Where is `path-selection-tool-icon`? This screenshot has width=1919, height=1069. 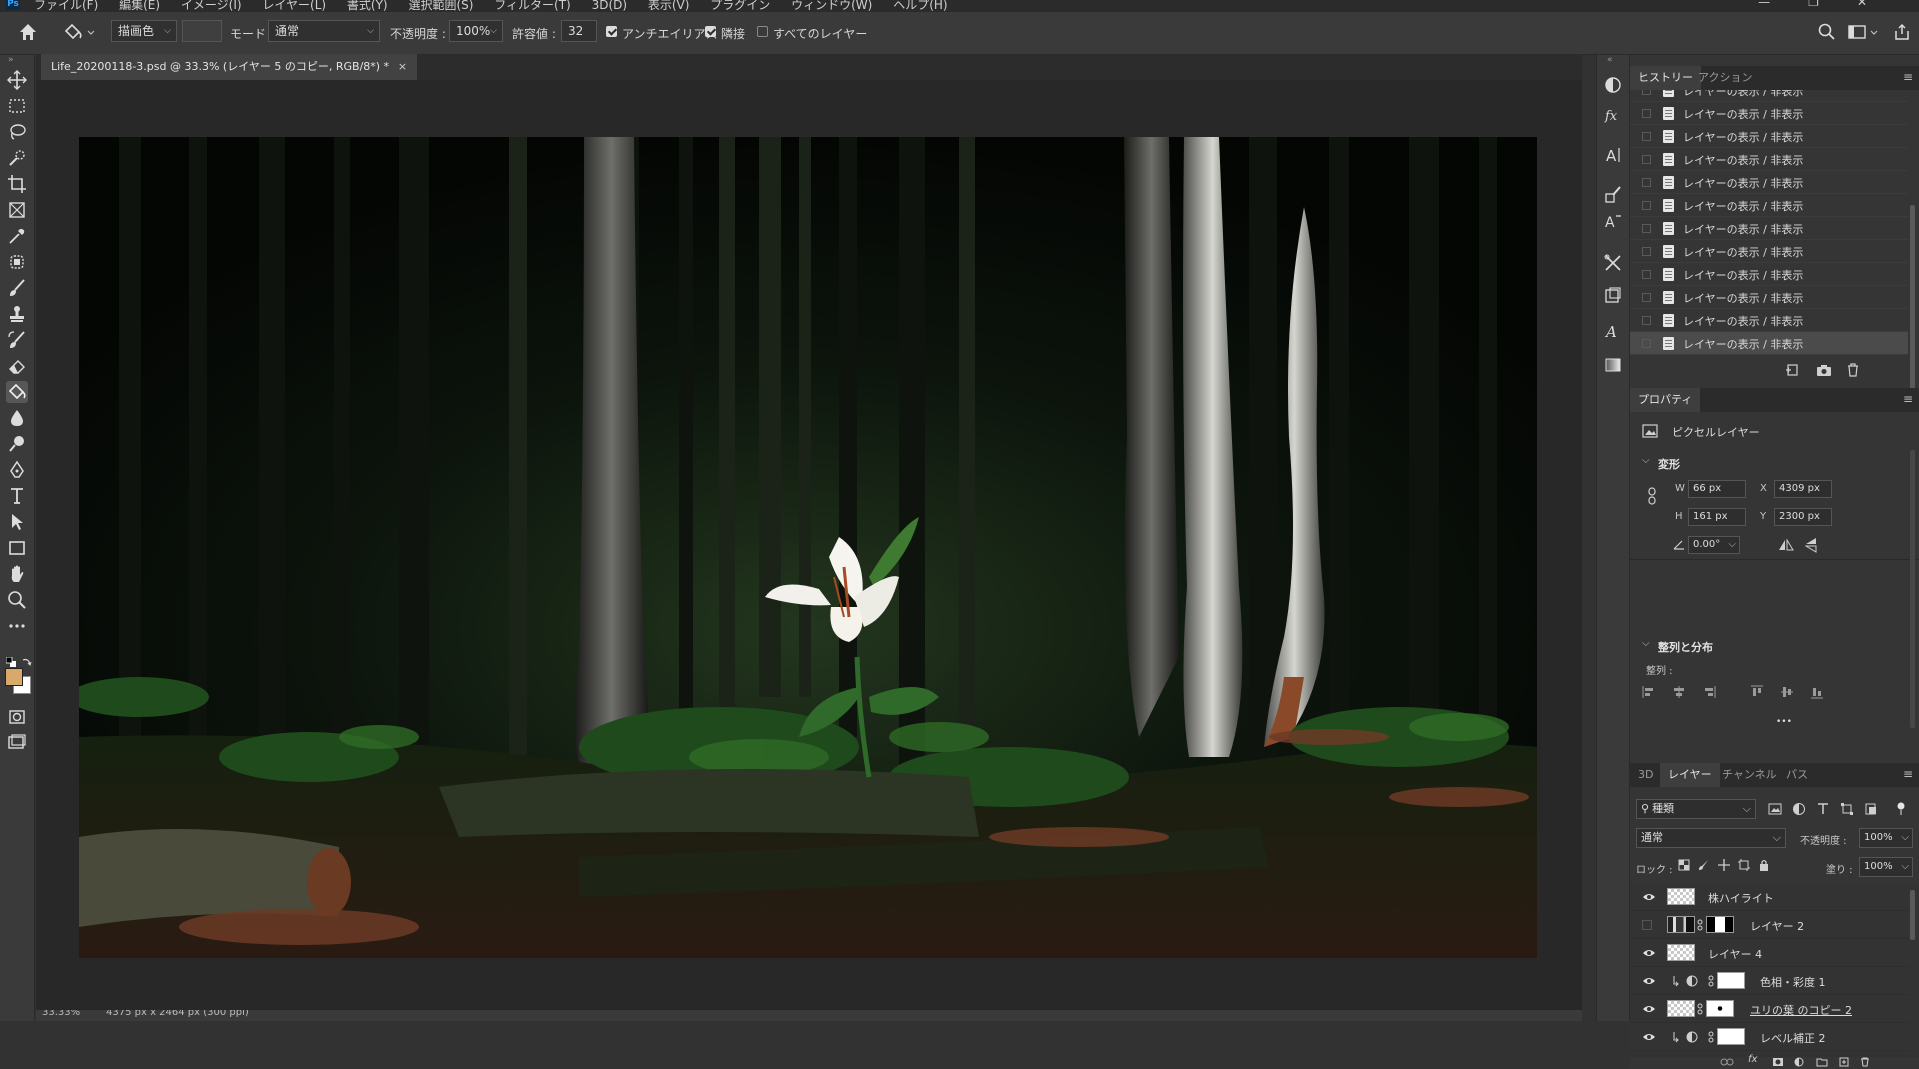
path-selection-tool-icon is located at coordinates (17, 522).